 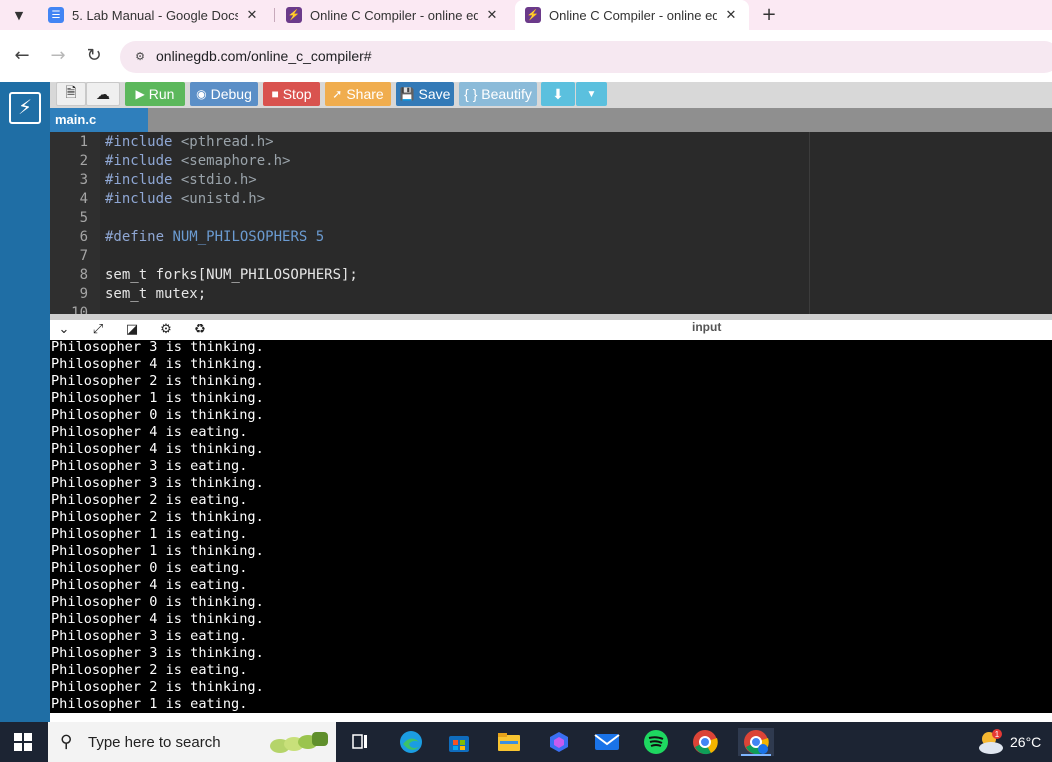 What do you see at coordinates (25, 108) in the screenshot?
I see `onlinegdb-logo-icon: ⚡` at bounding box center [25, 108].